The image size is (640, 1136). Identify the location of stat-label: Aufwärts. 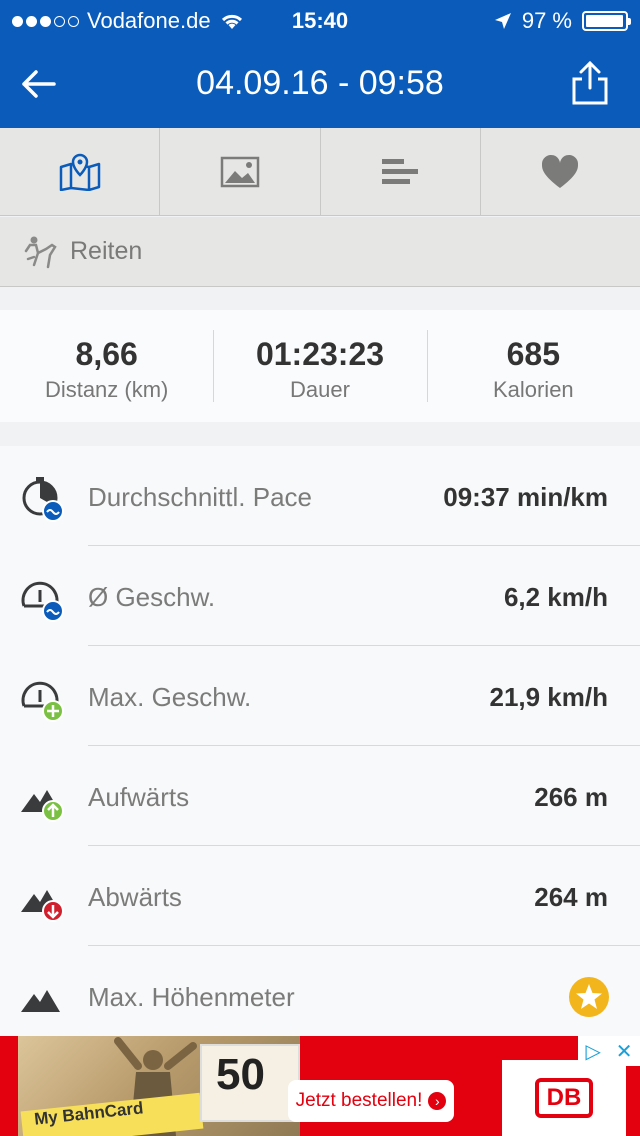
(139, 797).